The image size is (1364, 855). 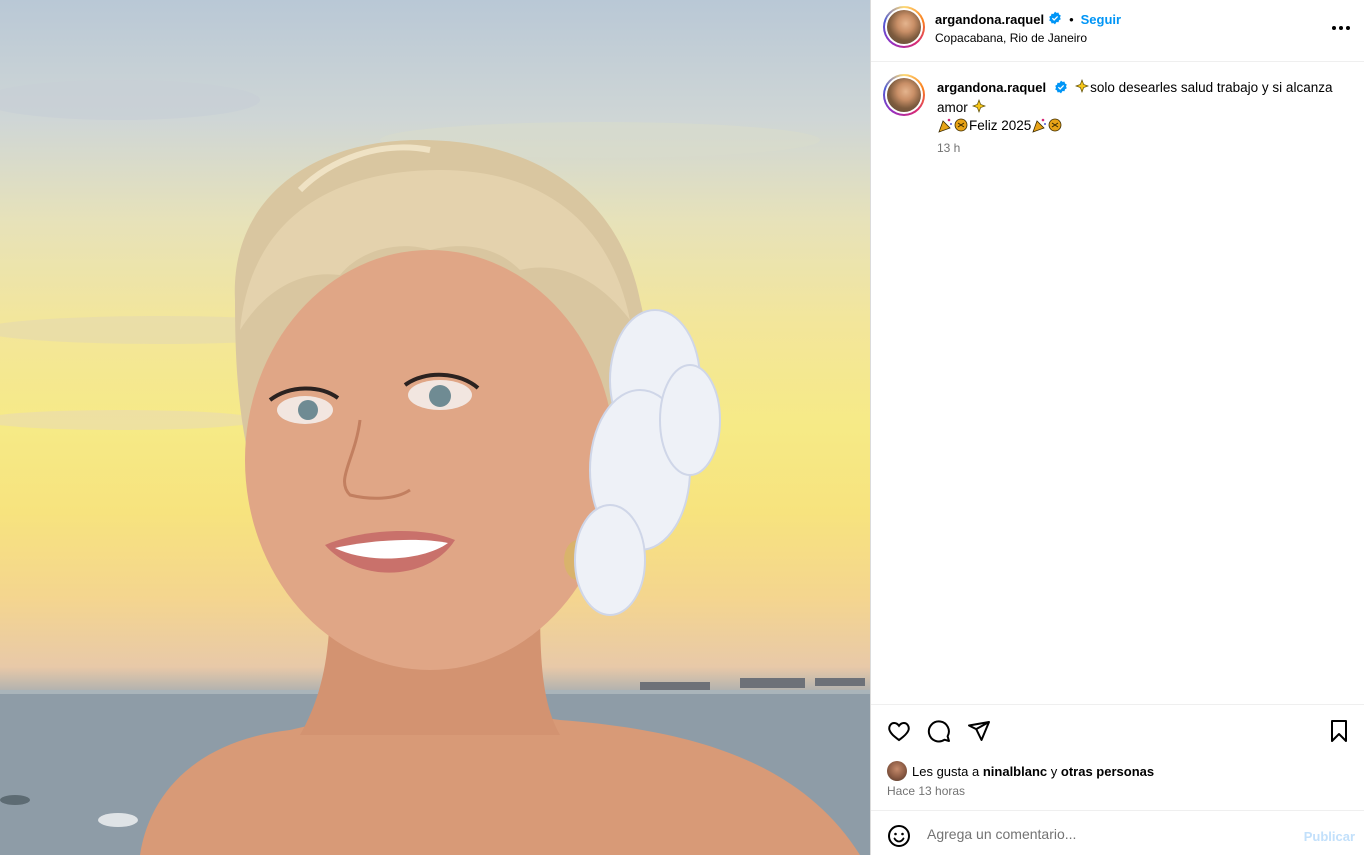 What do you see at coordinates (1107, 771) in the screenshot?
I see `likes-others-link: otras personas` at bounding box center [1107, 771].